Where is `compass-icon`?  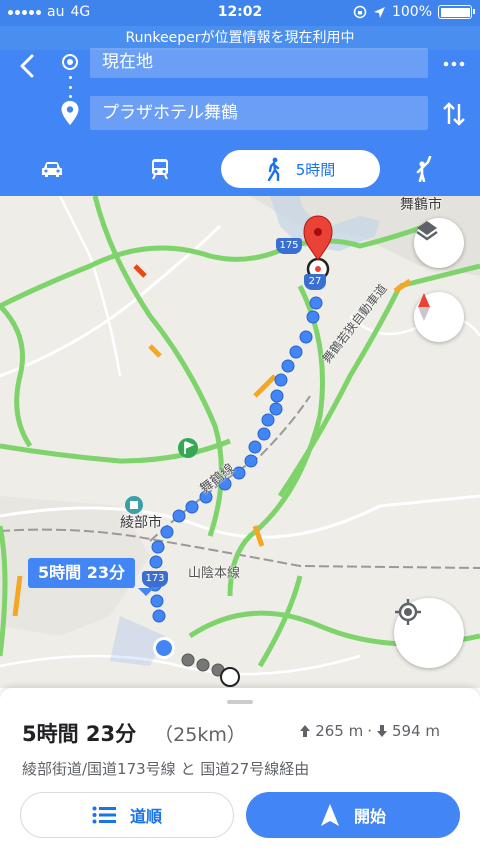
compass-icon is located at coordinates (424, 307).